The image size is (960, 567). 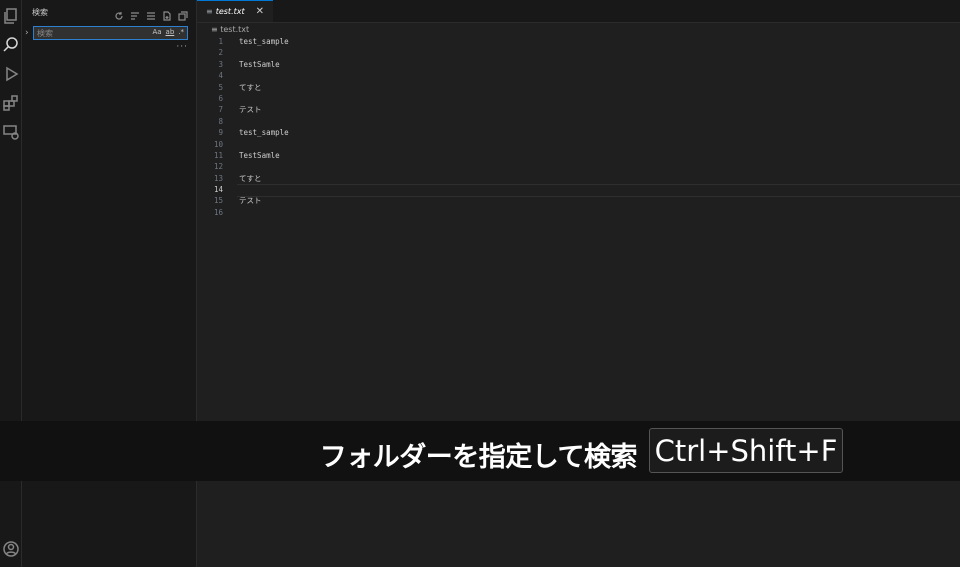 What do you see at coordinates (218, 190) in the screenshot?
I see `line-number: 14` at bounding box center [218, 190].